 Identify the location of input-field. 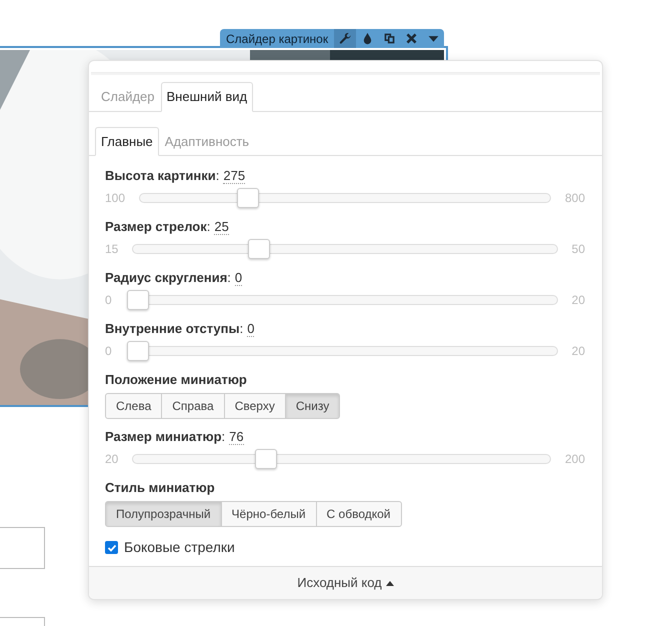
(22, 548).